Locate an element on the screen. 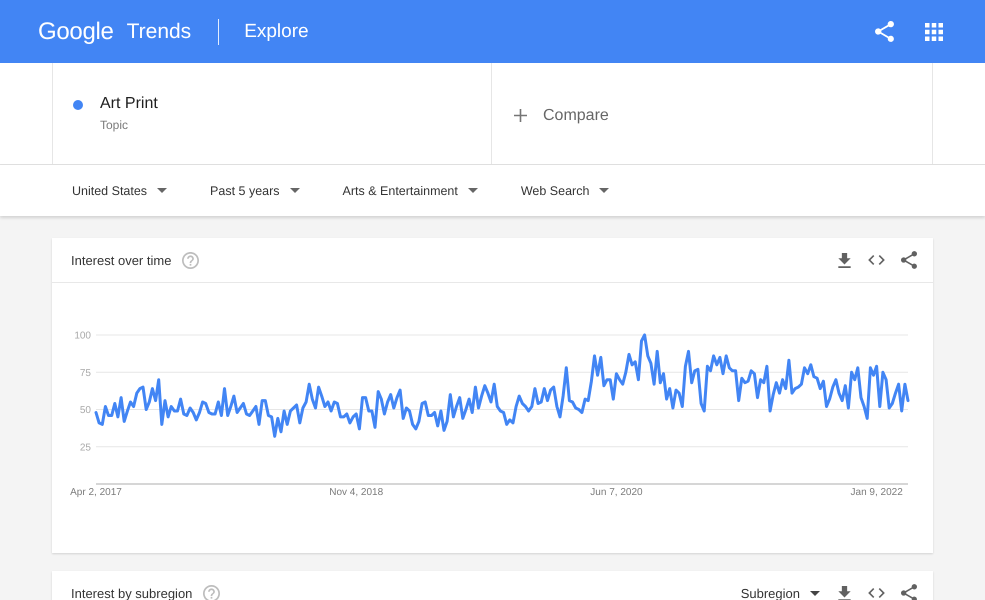 The image size is (985, 600). axis-label: 50 is located at coordinates (85, 410).